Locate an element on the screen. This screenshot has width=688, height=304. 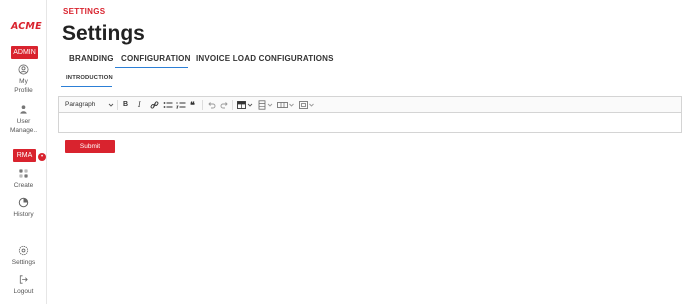
tab-configuration: CONFIGURATION is located at coordinates (156, 58).